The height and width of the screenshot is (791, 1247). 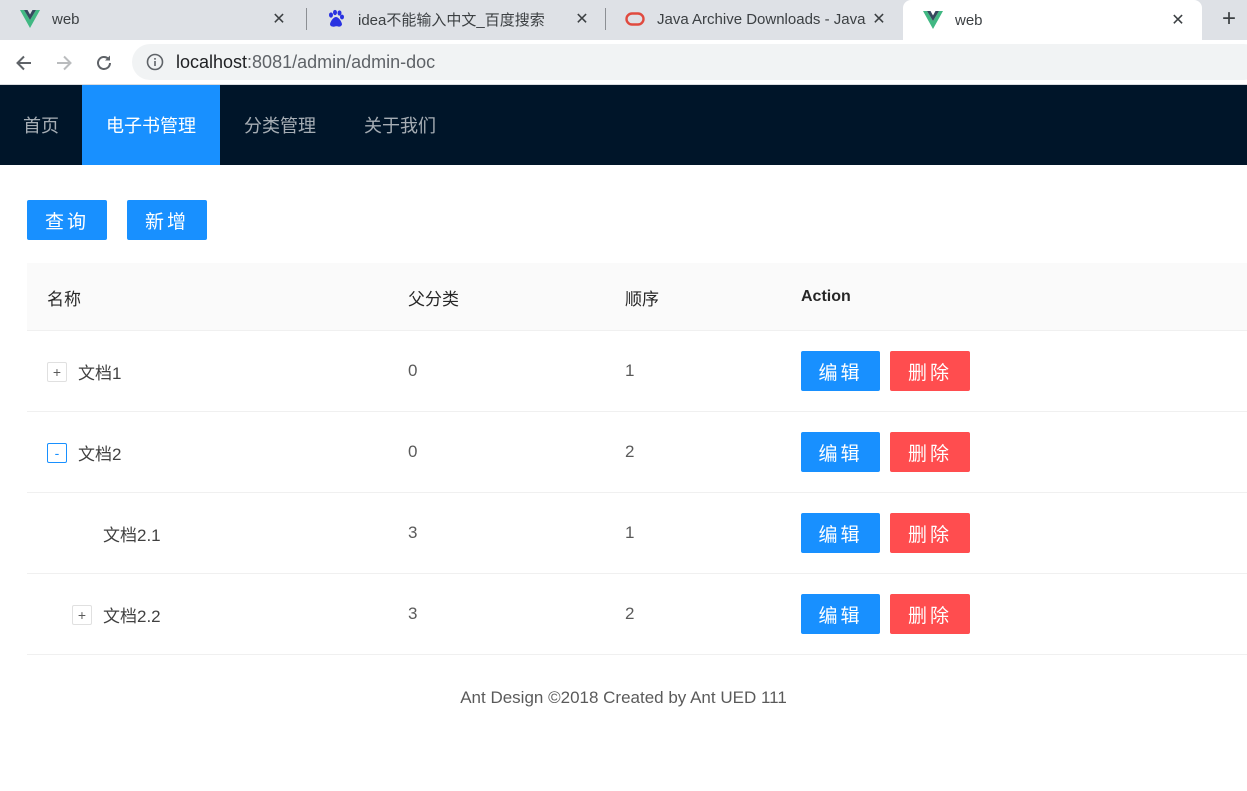 What do you see at coordinates (623, 125) in the screenshot?
I see `top-nav-menu: 首页 电子书管理 分类管理 关于我们` at bounding box center [623, 125].